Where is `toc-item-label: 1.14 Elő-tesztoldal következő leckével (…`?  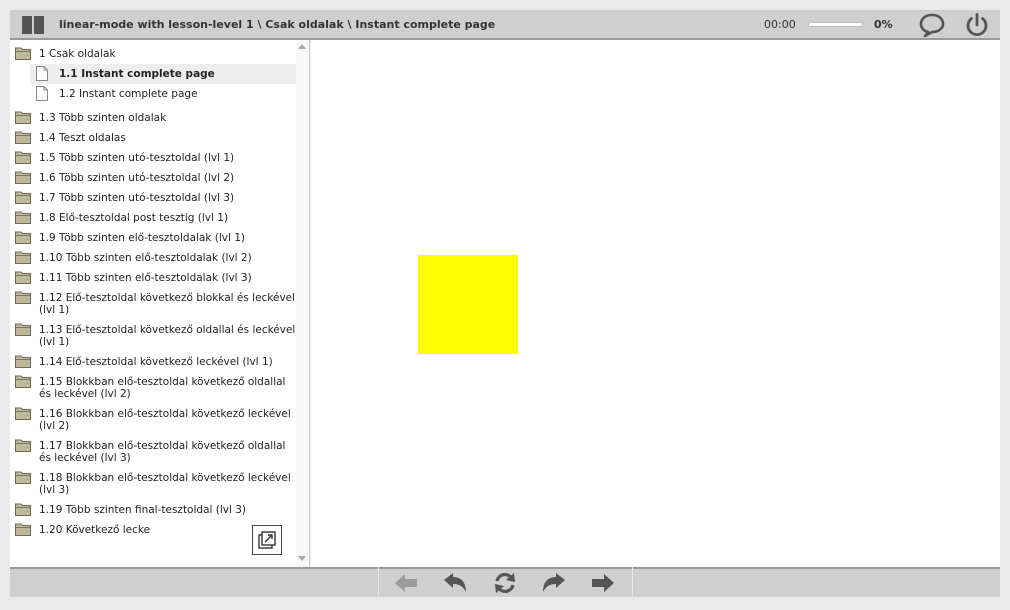 toc-item-label: 1.14 Elő-tesztoldal következő leckével (… is located at coordinates (156, 362).